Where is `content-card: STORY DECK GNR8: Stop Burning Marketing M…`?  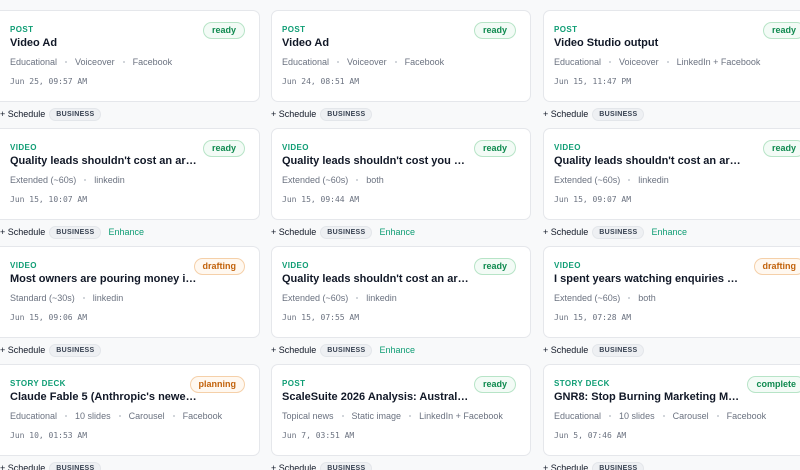 content-card: STORY DECK GNR8: Stop Burning Marketing M… is located at coordinates (671, 410).